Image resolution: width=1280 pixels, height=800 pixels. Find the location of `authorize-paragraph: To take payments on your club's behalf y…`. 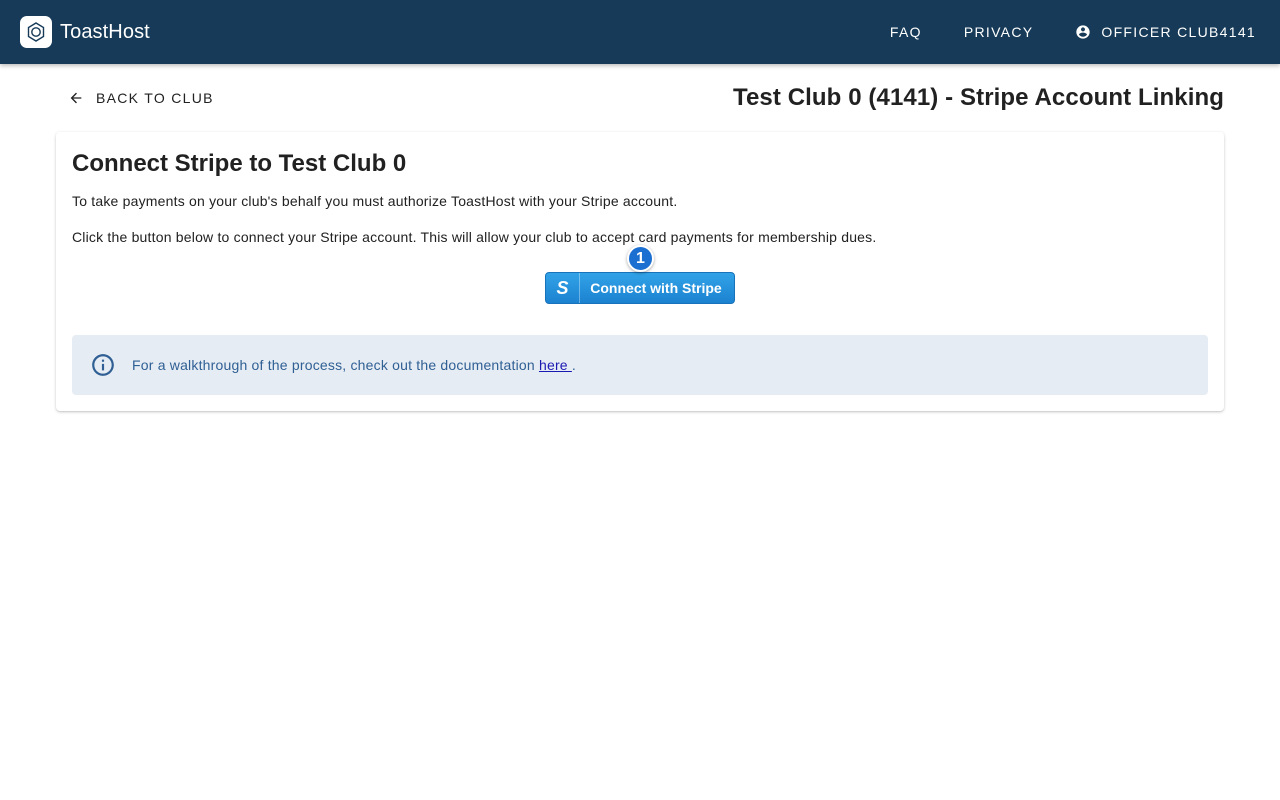

authorize-paragraph: To take payments on your club's behalf y… is located at coordinates (375, 201).